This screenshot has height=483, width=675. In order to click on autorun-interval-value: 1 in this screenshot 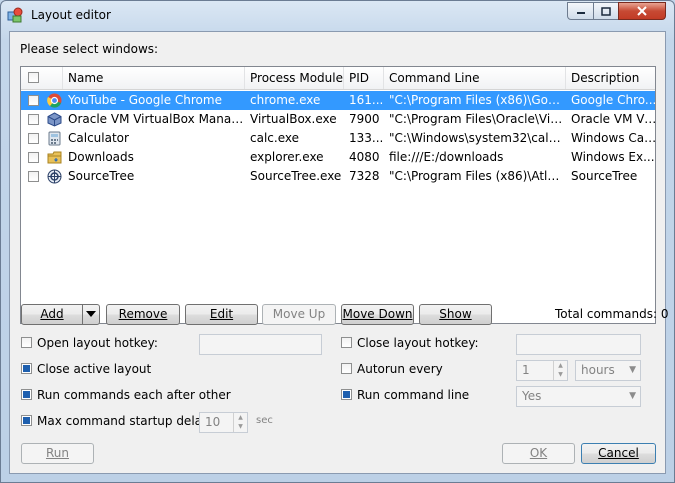, I will do `click(526, 370)`.